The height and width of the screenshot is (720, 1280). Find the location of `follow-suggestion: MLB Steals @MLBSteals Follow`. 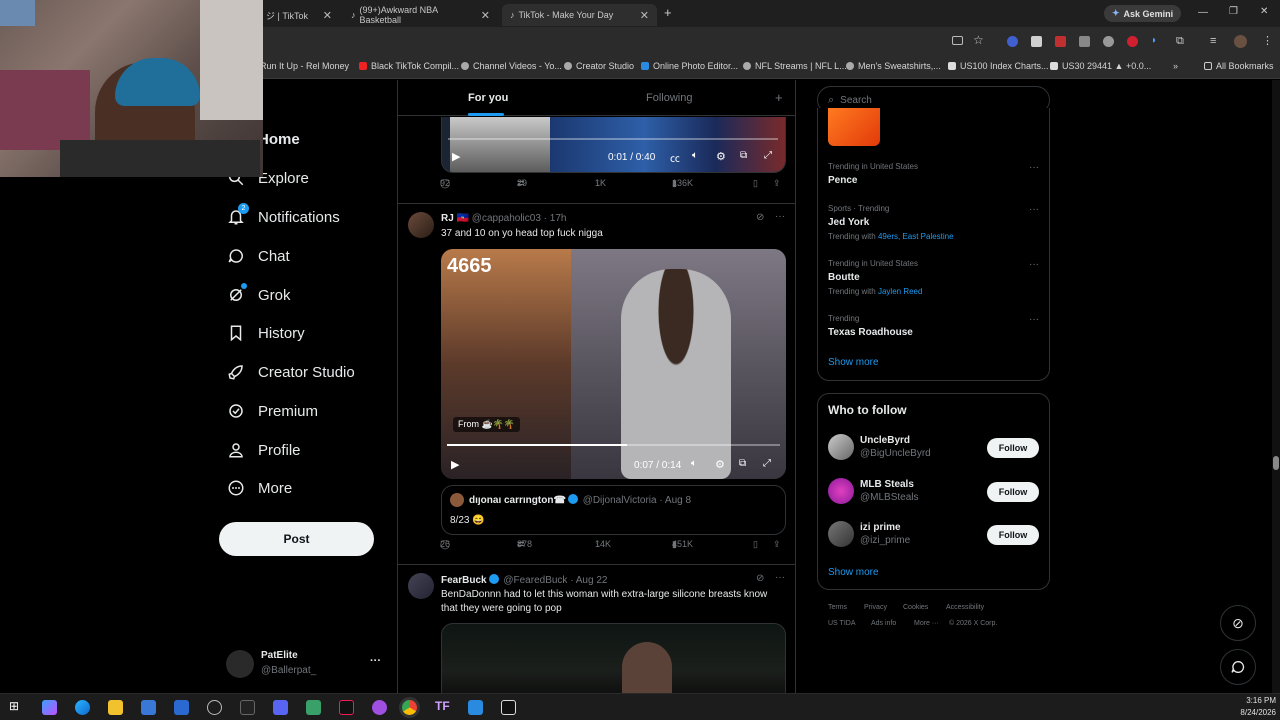

follow-suggestion: MLB Steals @MLBSteals Follow is located at coordinates (933, 493).